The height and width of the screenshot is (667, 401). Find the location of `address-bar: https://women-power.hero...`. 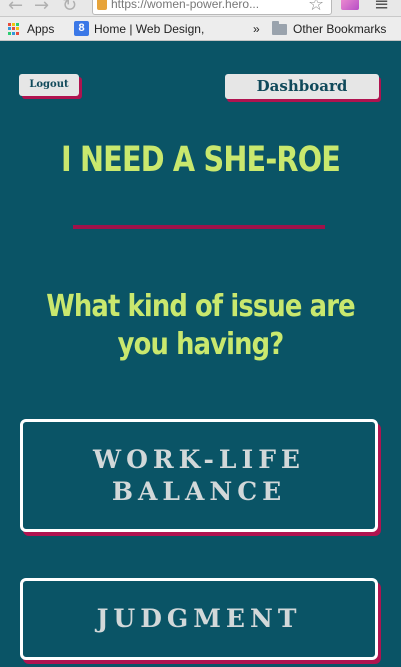

address-bar: https://women-power.hero... is located at coordinates (212, 7).